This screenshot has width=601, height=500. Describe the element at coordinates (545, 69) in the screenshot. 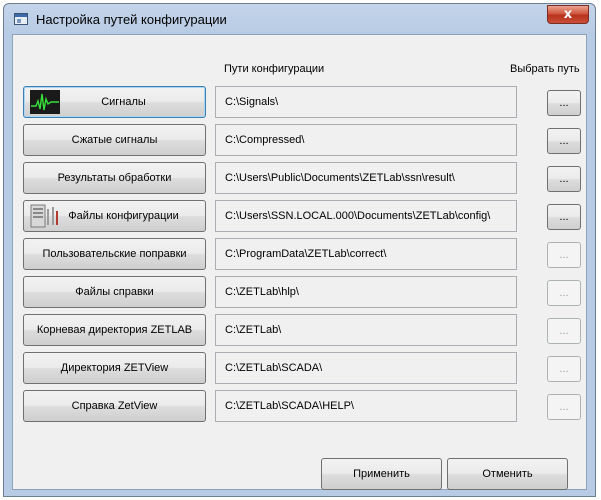

I see `choose-path-column-header: Выбрать путь` at that location.